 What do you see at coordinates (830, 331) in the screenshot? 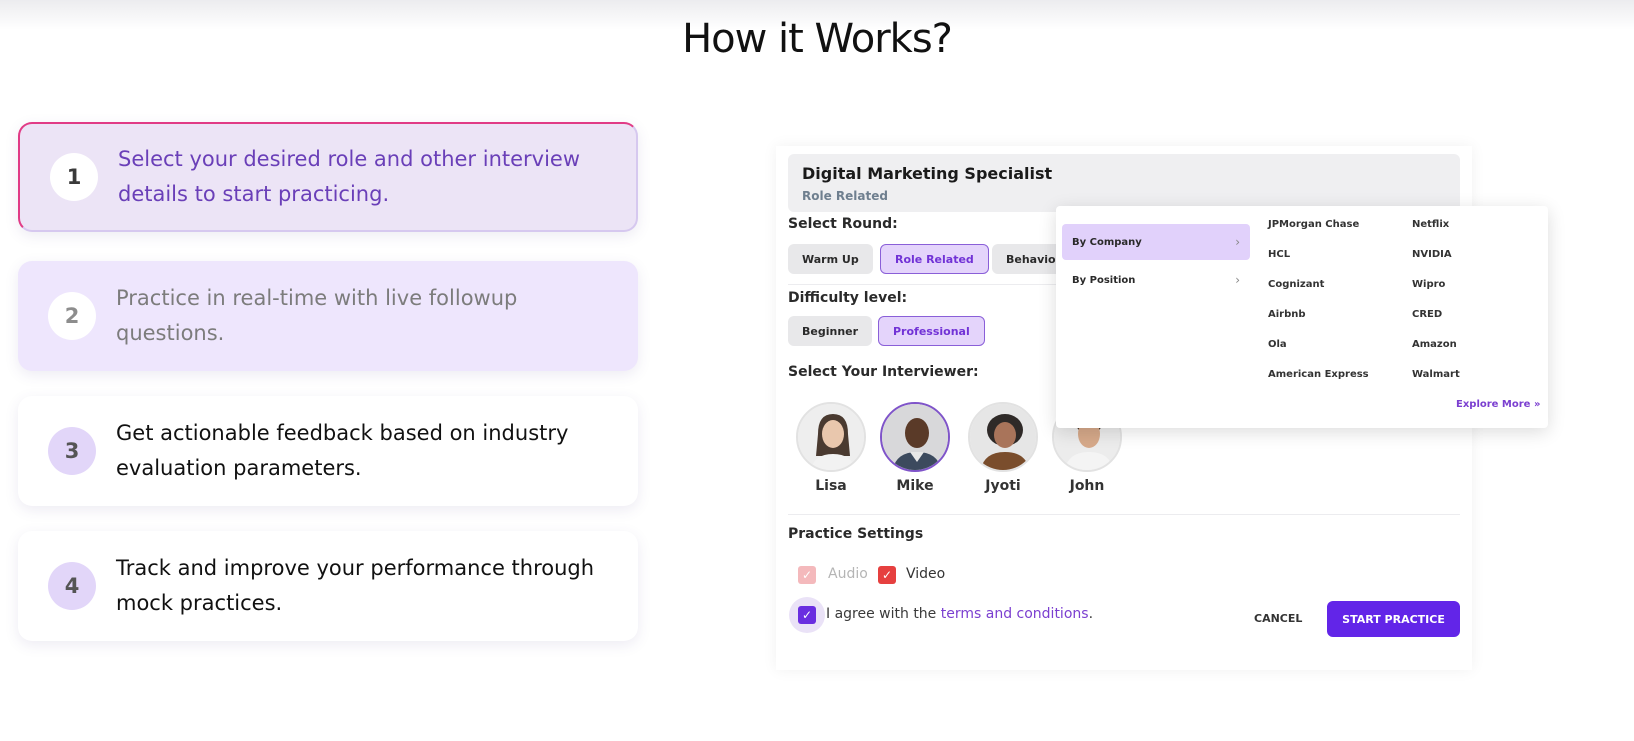
I see `difficulty-chip-beginner: Beginner` at bounding box center [830, 331].